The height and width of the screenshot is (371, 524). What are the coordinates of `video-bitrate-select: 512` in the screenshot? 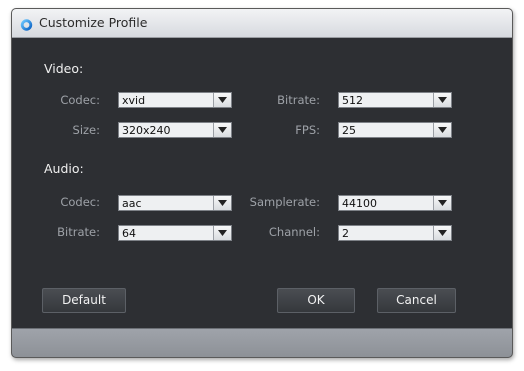 It's located at (395, 100).